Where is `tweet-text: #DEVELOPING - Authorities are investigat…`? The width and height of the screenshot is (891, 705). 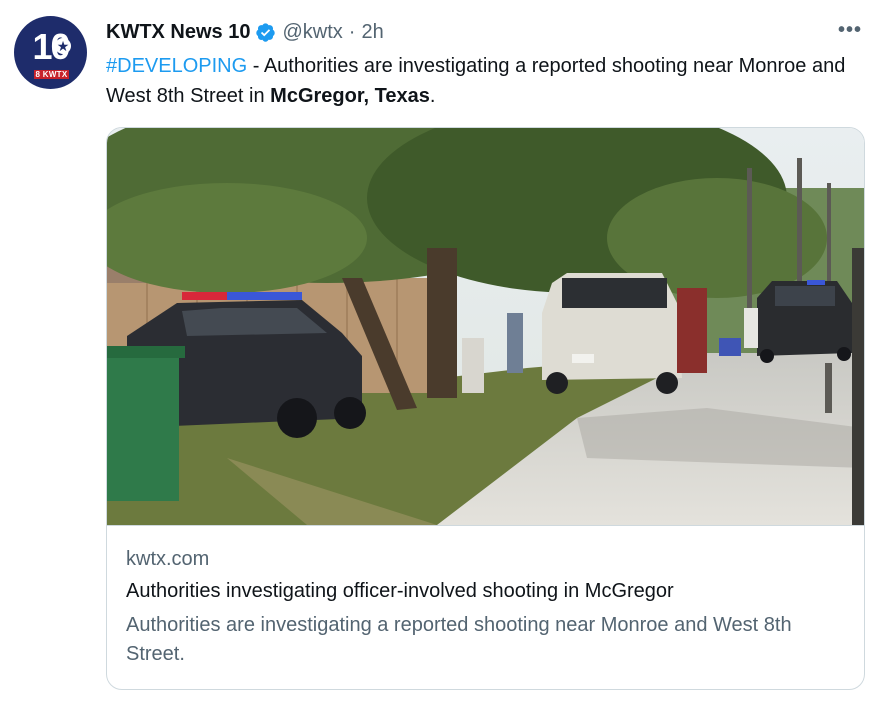 tweet-text: #DEVELOPING - Authorities are investigat… is located at coordinates (476, 81).